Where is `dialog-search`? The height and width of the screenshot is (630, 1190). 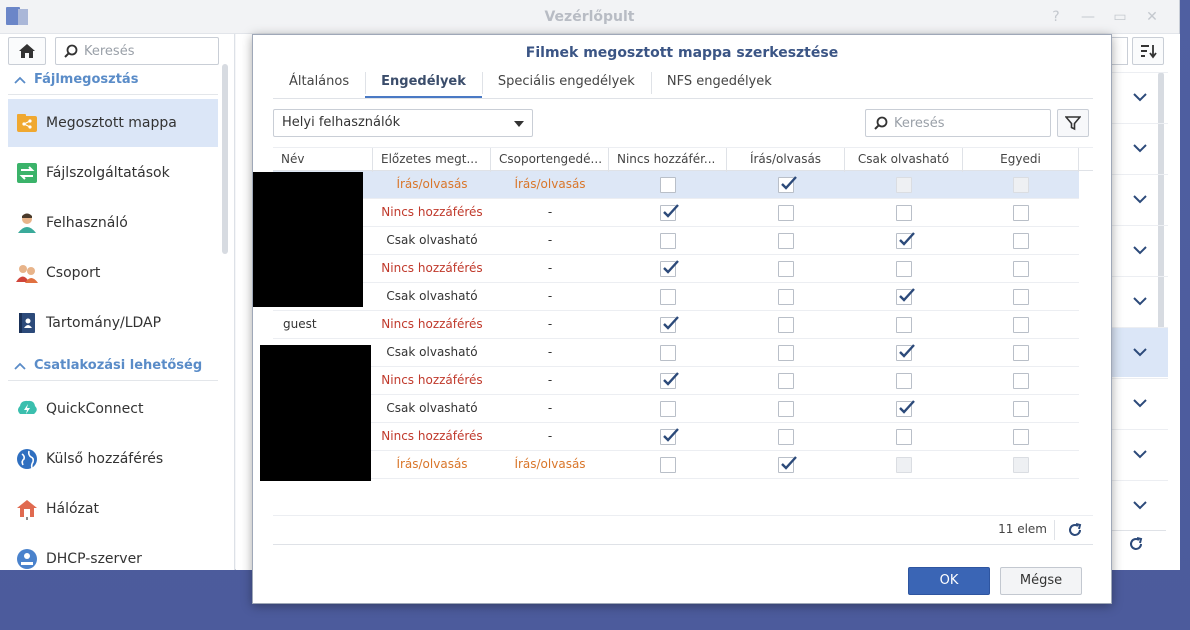 dialog-search is located at coordinates (958, 123).